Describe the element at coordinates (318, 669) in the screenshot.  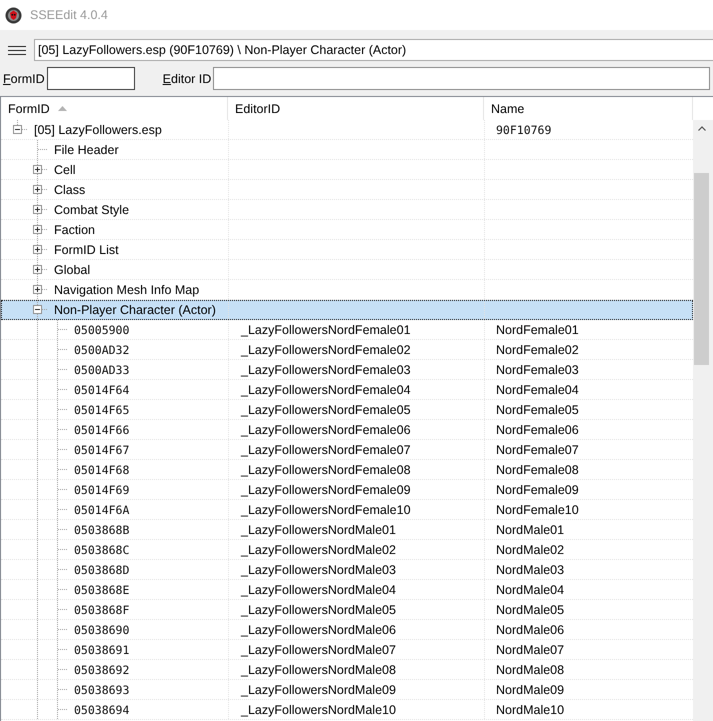
I see `editor-id-cell: _LazyFollowersNordMale08` at that location.